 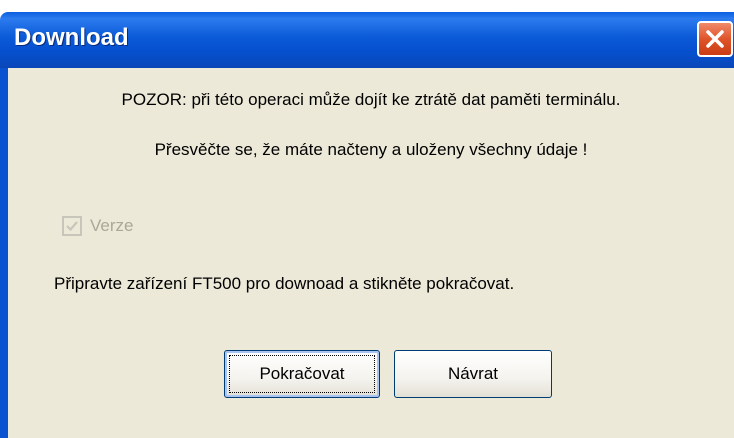 I want to click on title-bar: Download, so click(x=367, y=40).